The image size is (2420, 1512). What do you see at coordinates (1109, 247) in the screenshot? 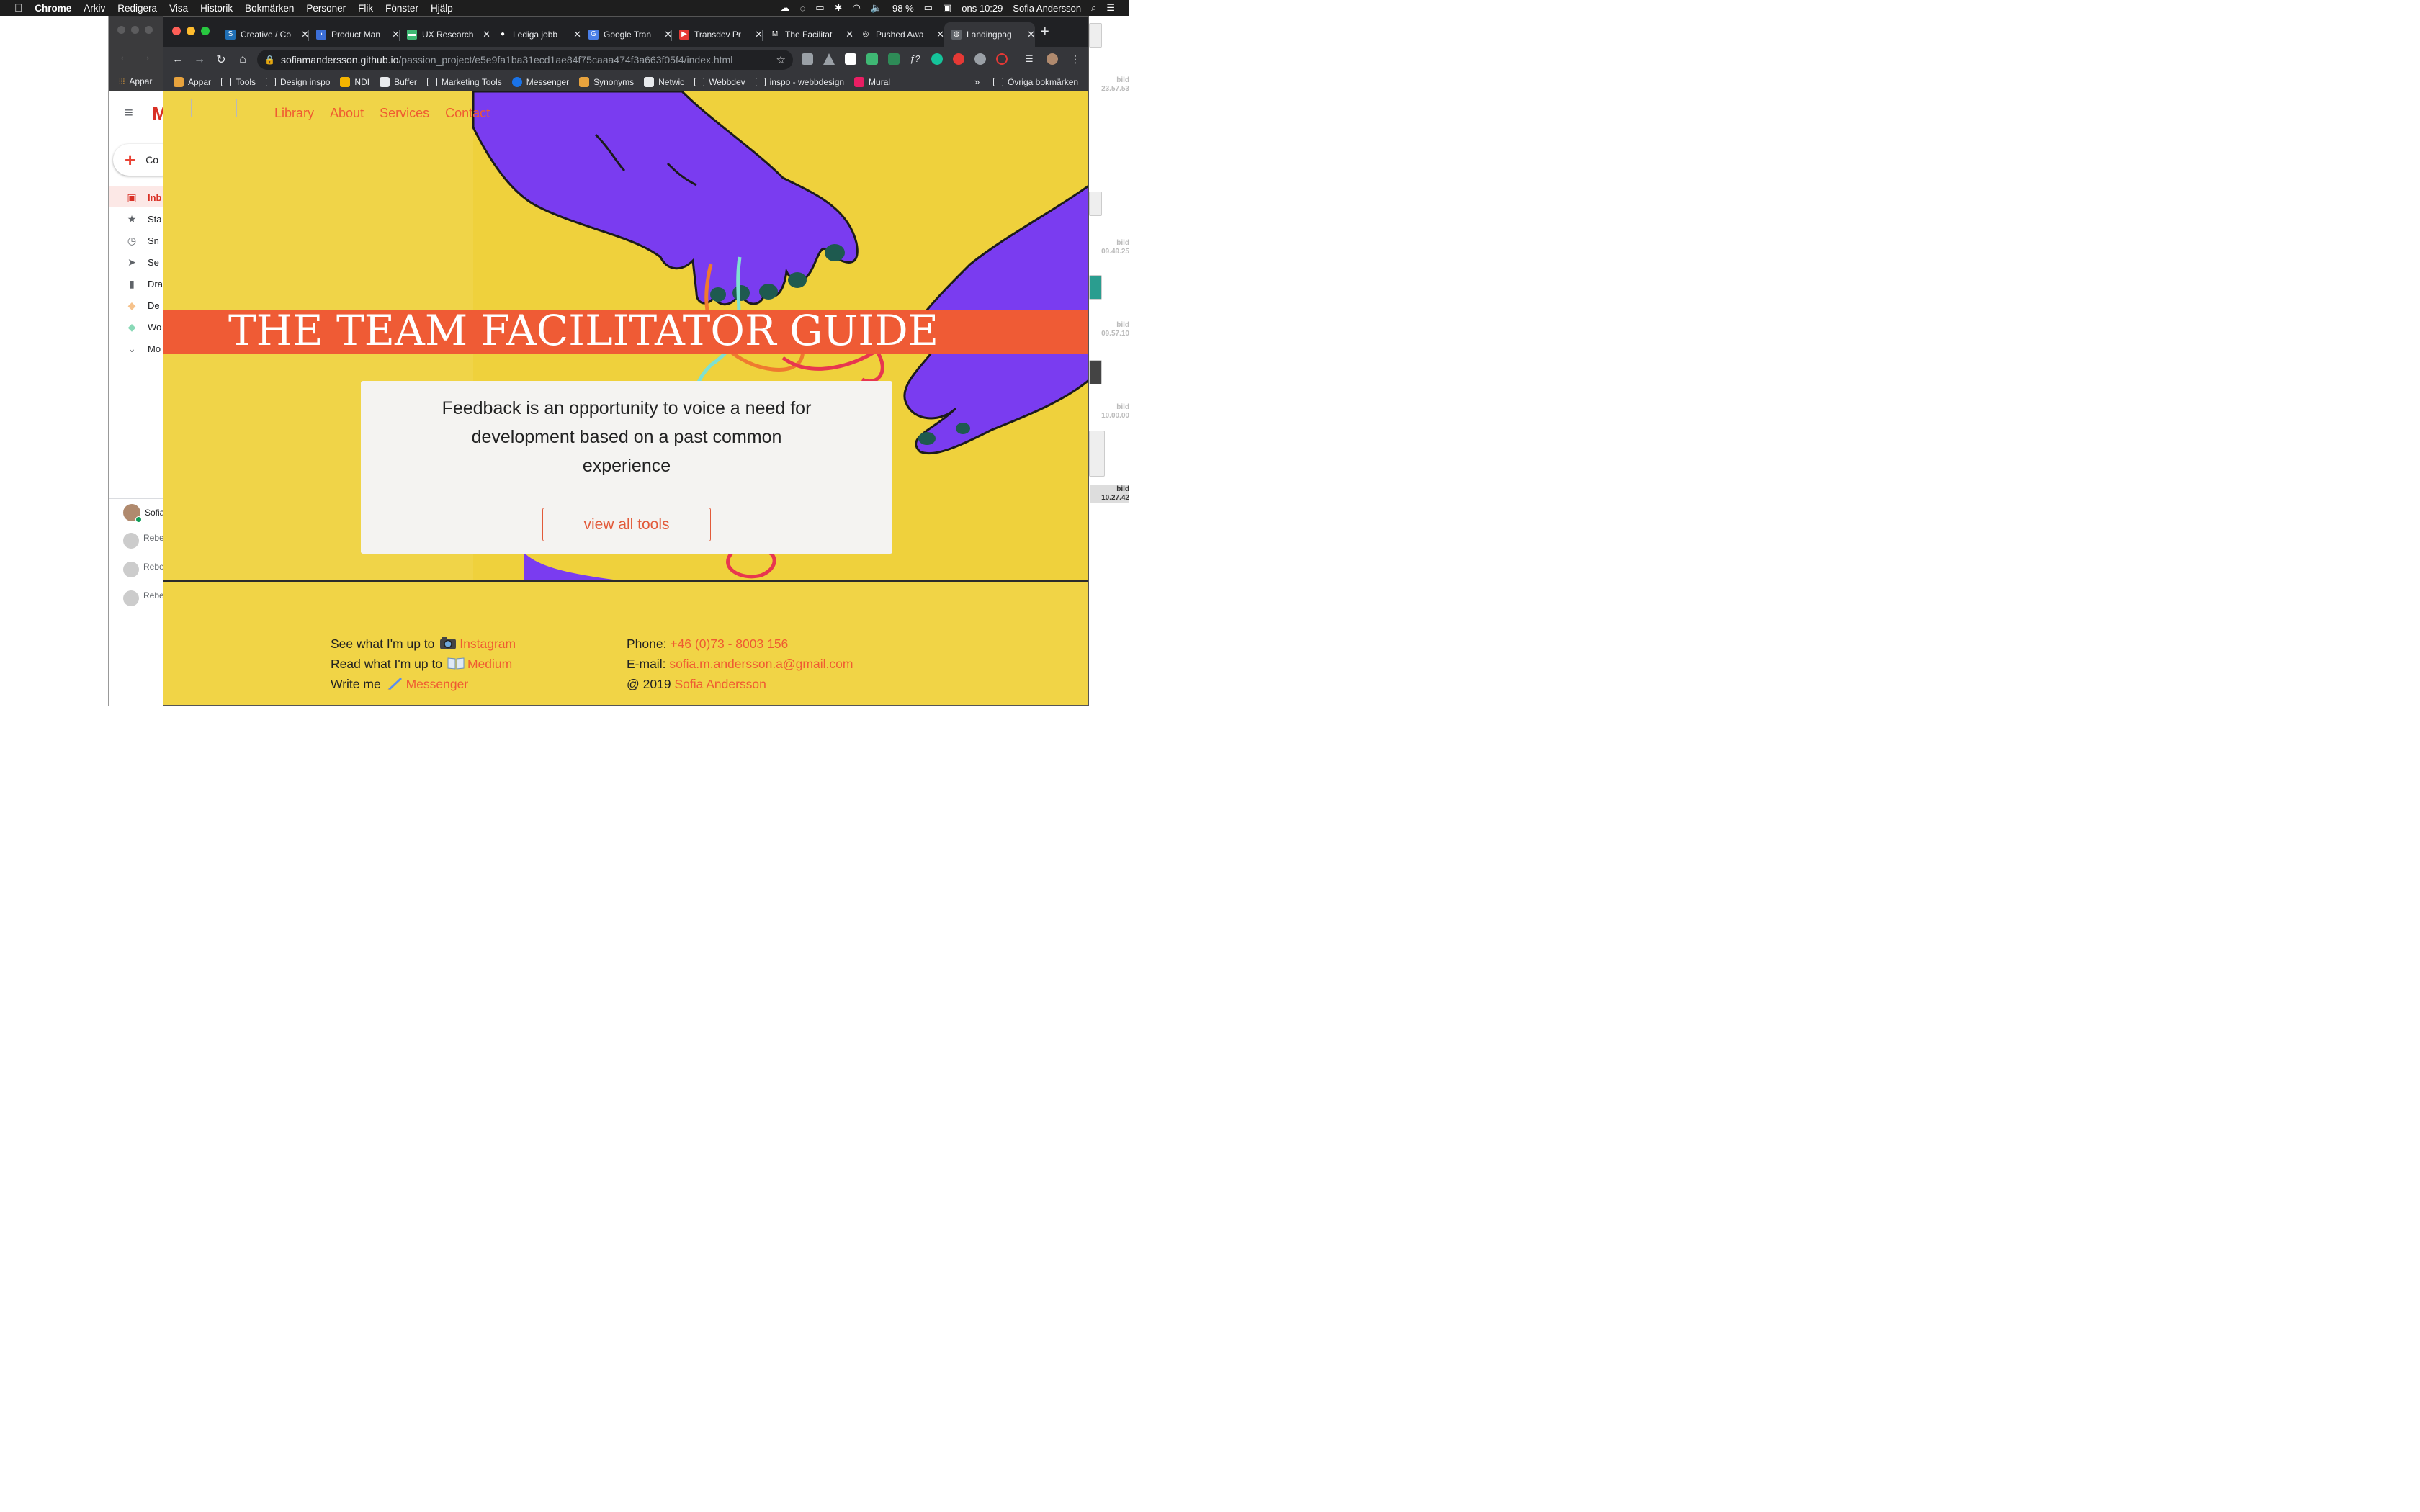
I see `desktop-file-label: bild 09.49.25` at bounding box center [1109, 247].